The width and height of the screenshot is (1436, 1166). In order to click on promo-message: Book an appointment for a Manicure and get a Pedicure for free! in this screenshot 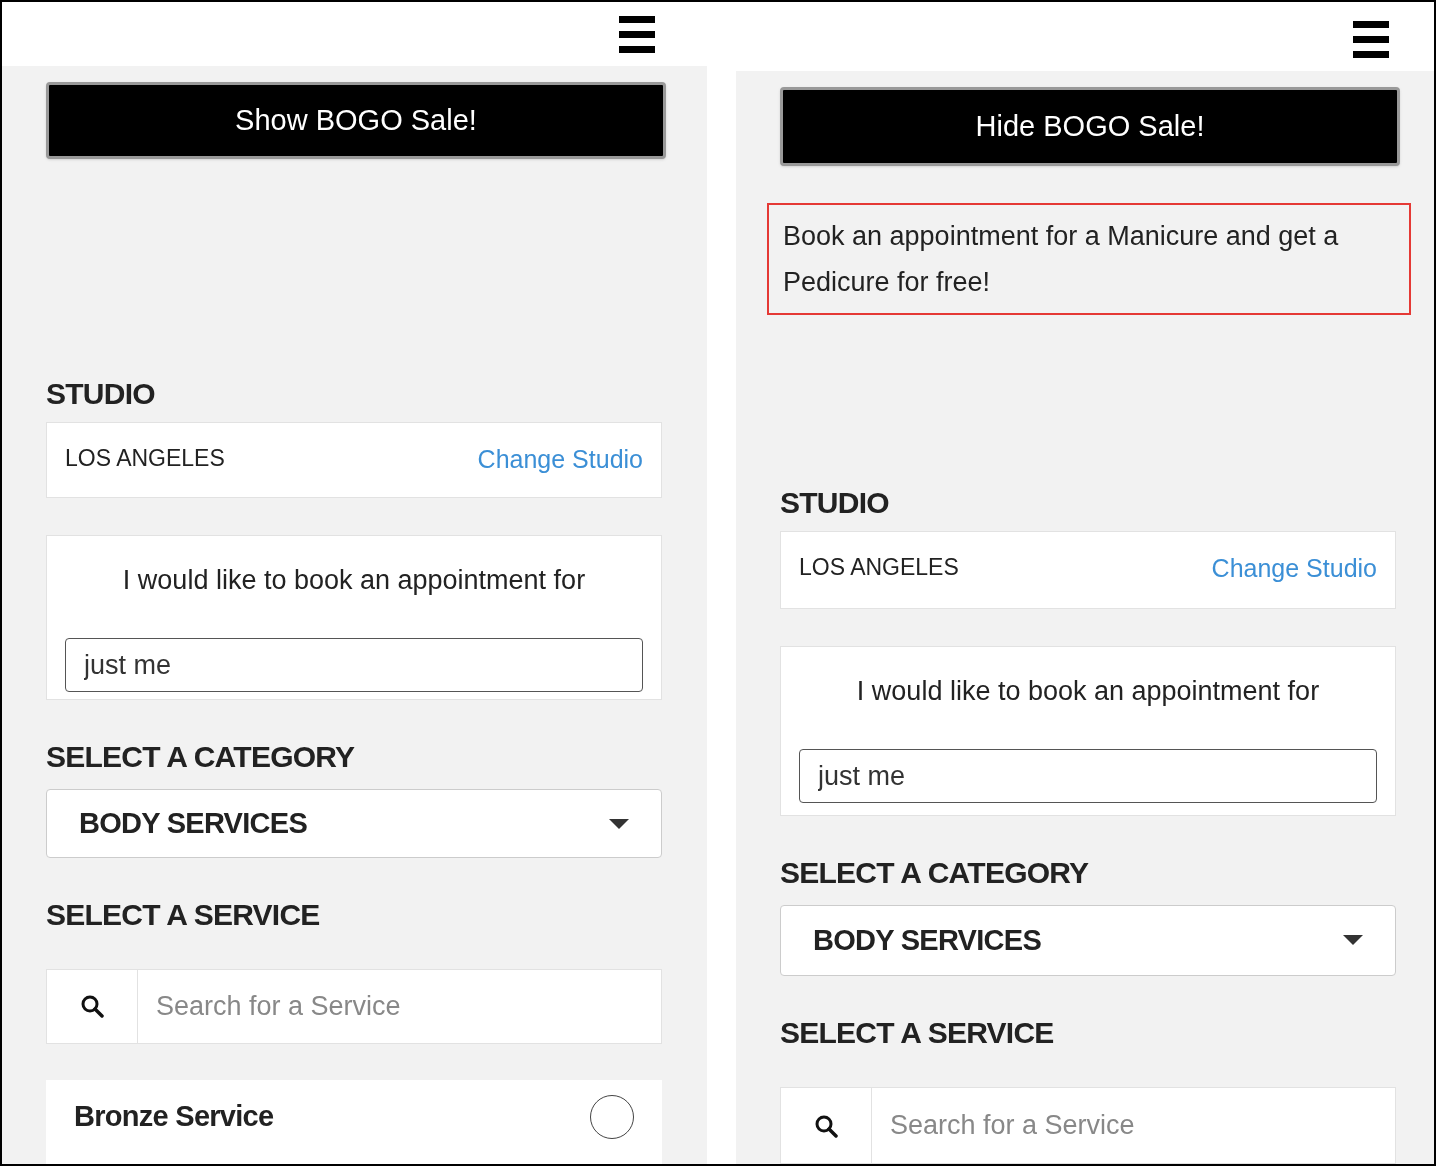, I will do `click(1089, 259)`.